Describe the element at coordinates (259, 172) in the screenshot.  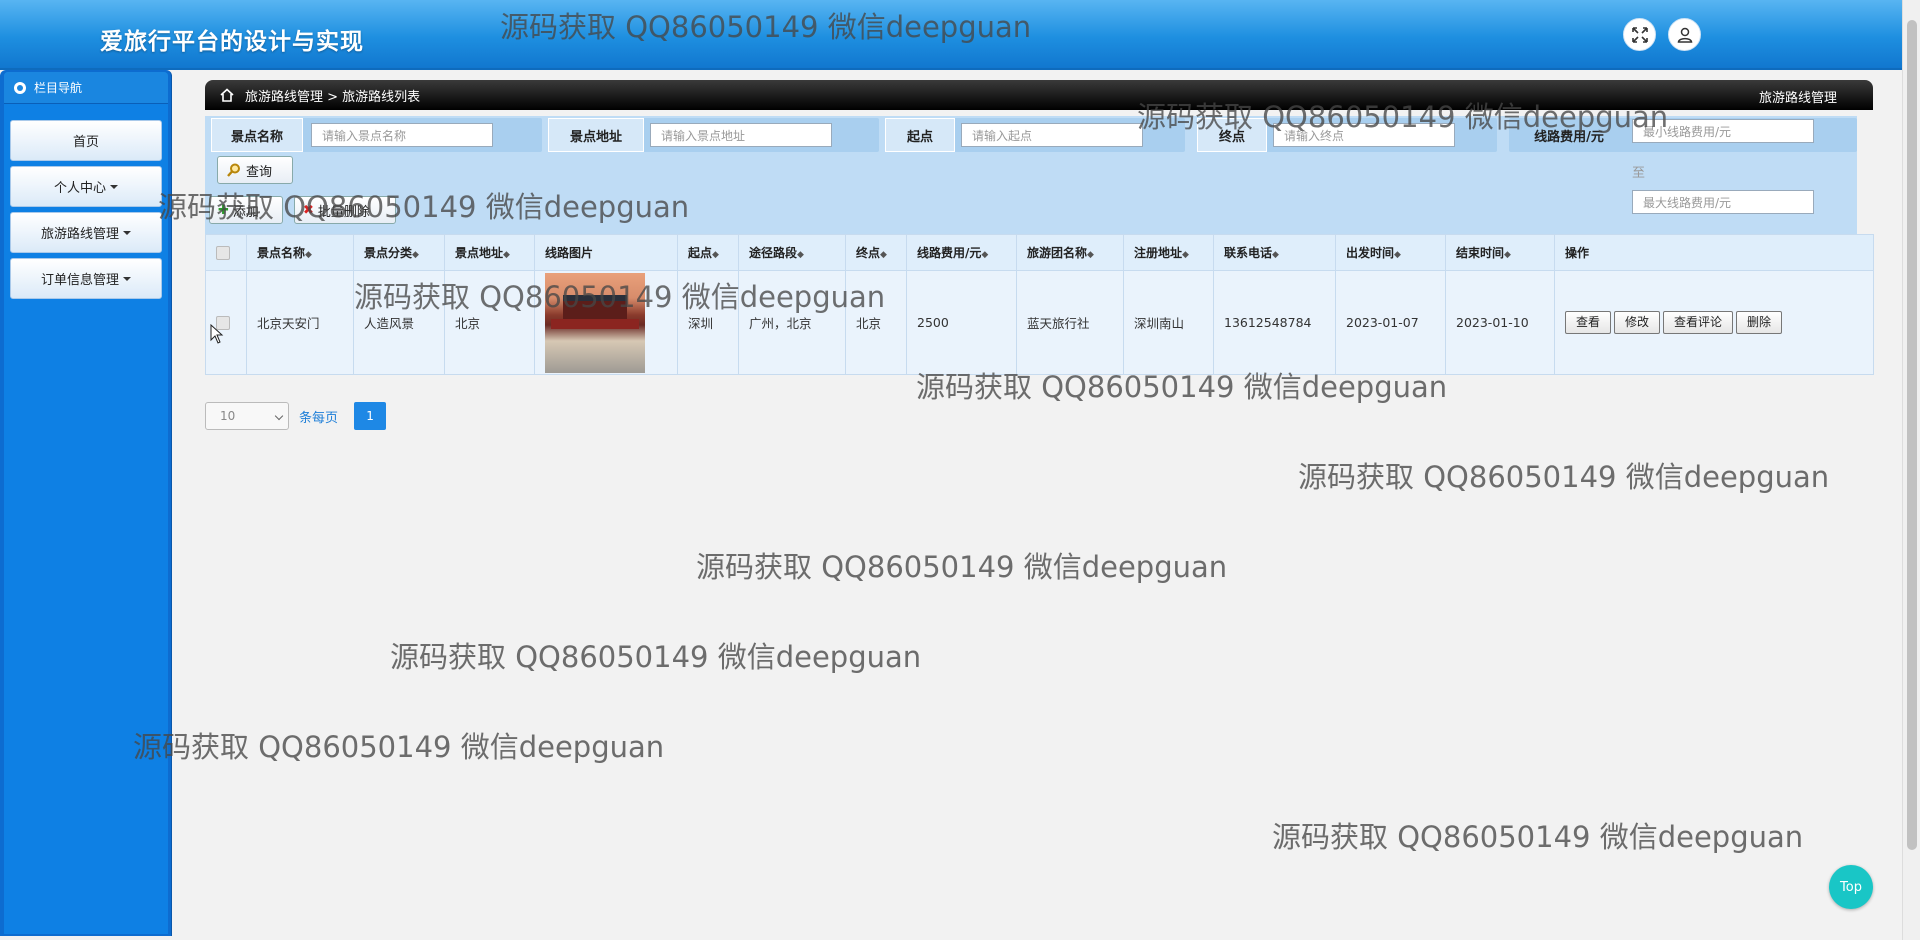
I see `query-button-label: 查询` at that location.